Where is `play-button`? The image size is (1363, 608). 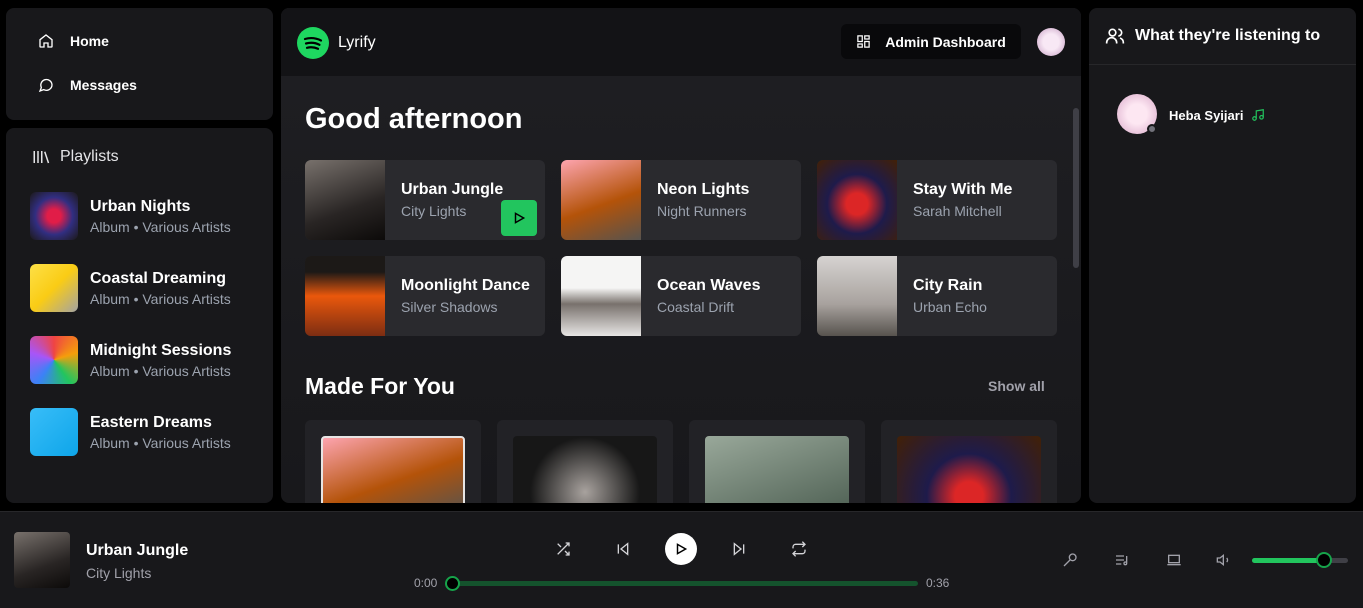 play-button is located at coordinates (519, 218).